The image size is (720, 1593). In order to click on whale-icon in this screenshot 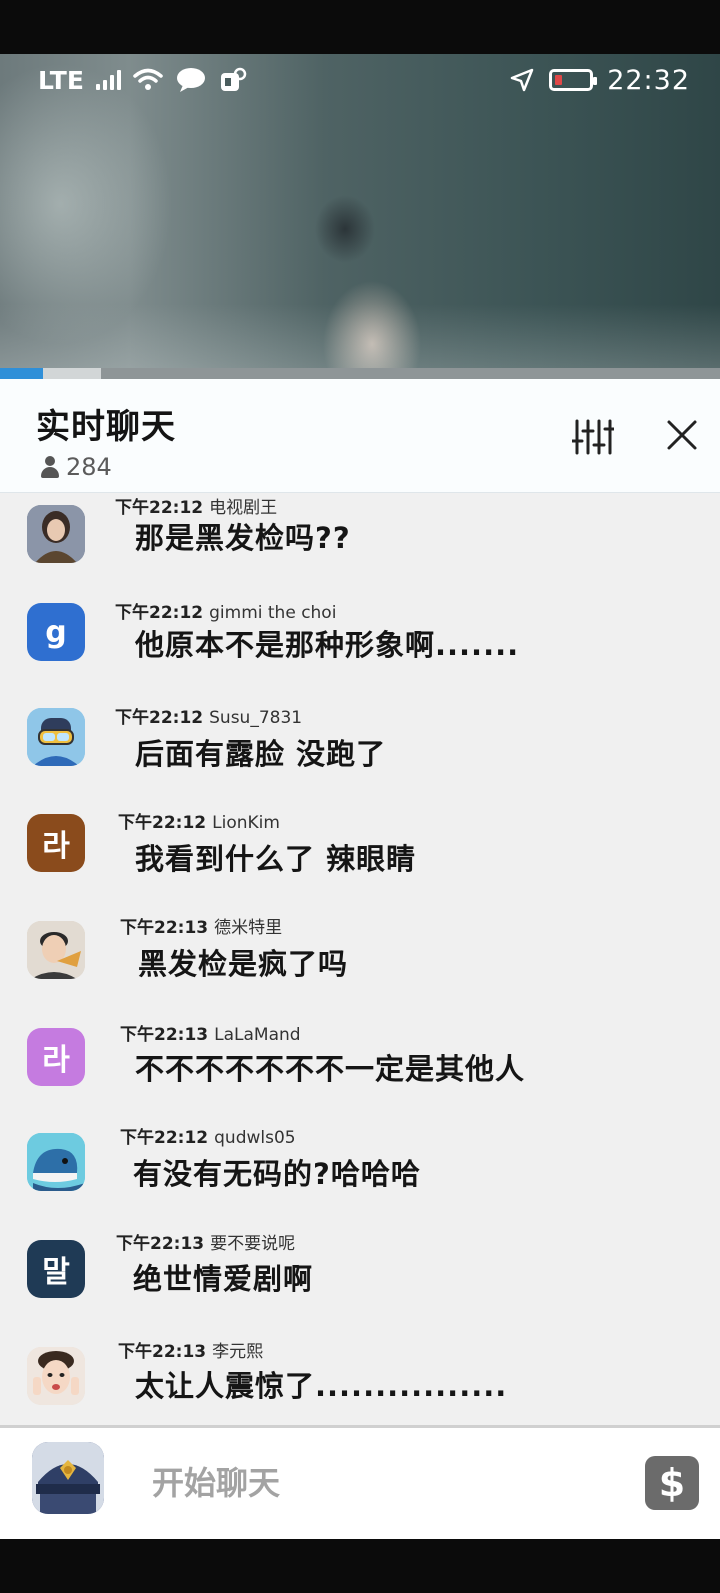, I will do `click(56, 1162)`.